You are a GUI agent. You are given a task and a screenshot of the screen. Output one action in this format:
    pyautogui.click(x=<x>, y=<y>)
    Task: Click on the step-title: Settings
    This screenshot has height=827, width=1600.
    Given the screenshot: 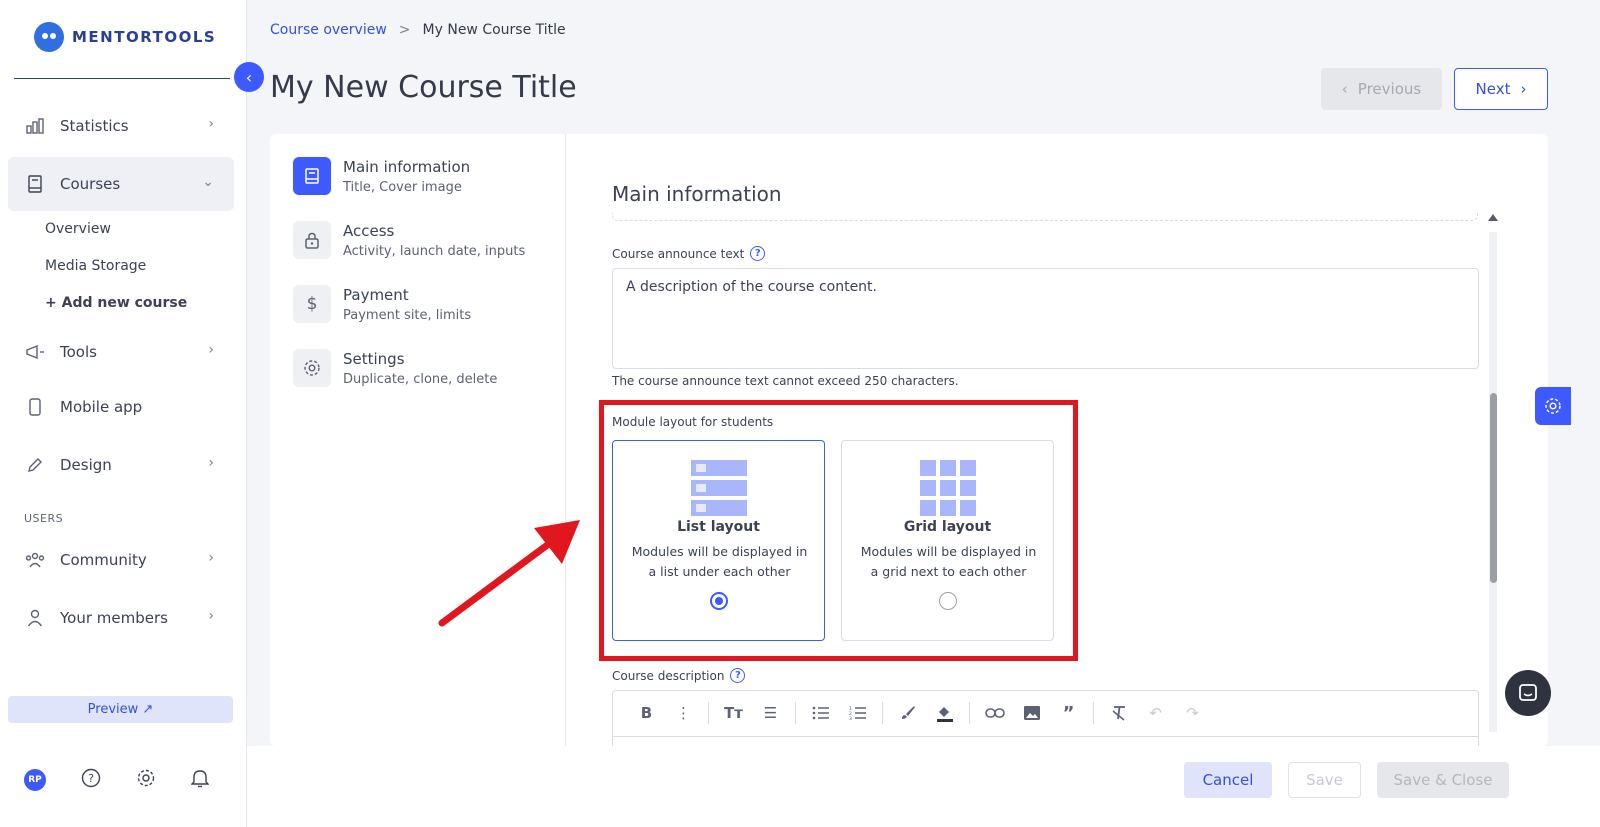 What is the action you would take?
    pyautogui.click(x=374, y=359)
    